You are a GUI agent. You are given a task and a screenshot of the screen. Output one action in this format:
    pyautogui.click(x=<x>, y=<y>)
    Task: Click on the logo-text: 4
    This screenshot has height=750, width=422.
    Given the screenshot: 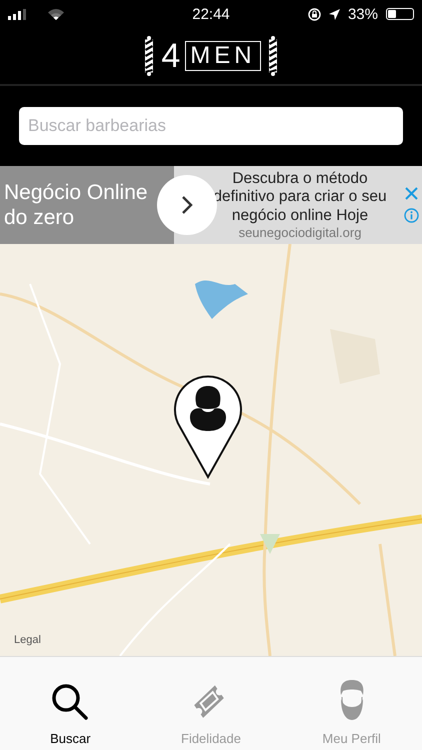 What is the action you would take?
    pyautogui.click(x=170, y=56)
    